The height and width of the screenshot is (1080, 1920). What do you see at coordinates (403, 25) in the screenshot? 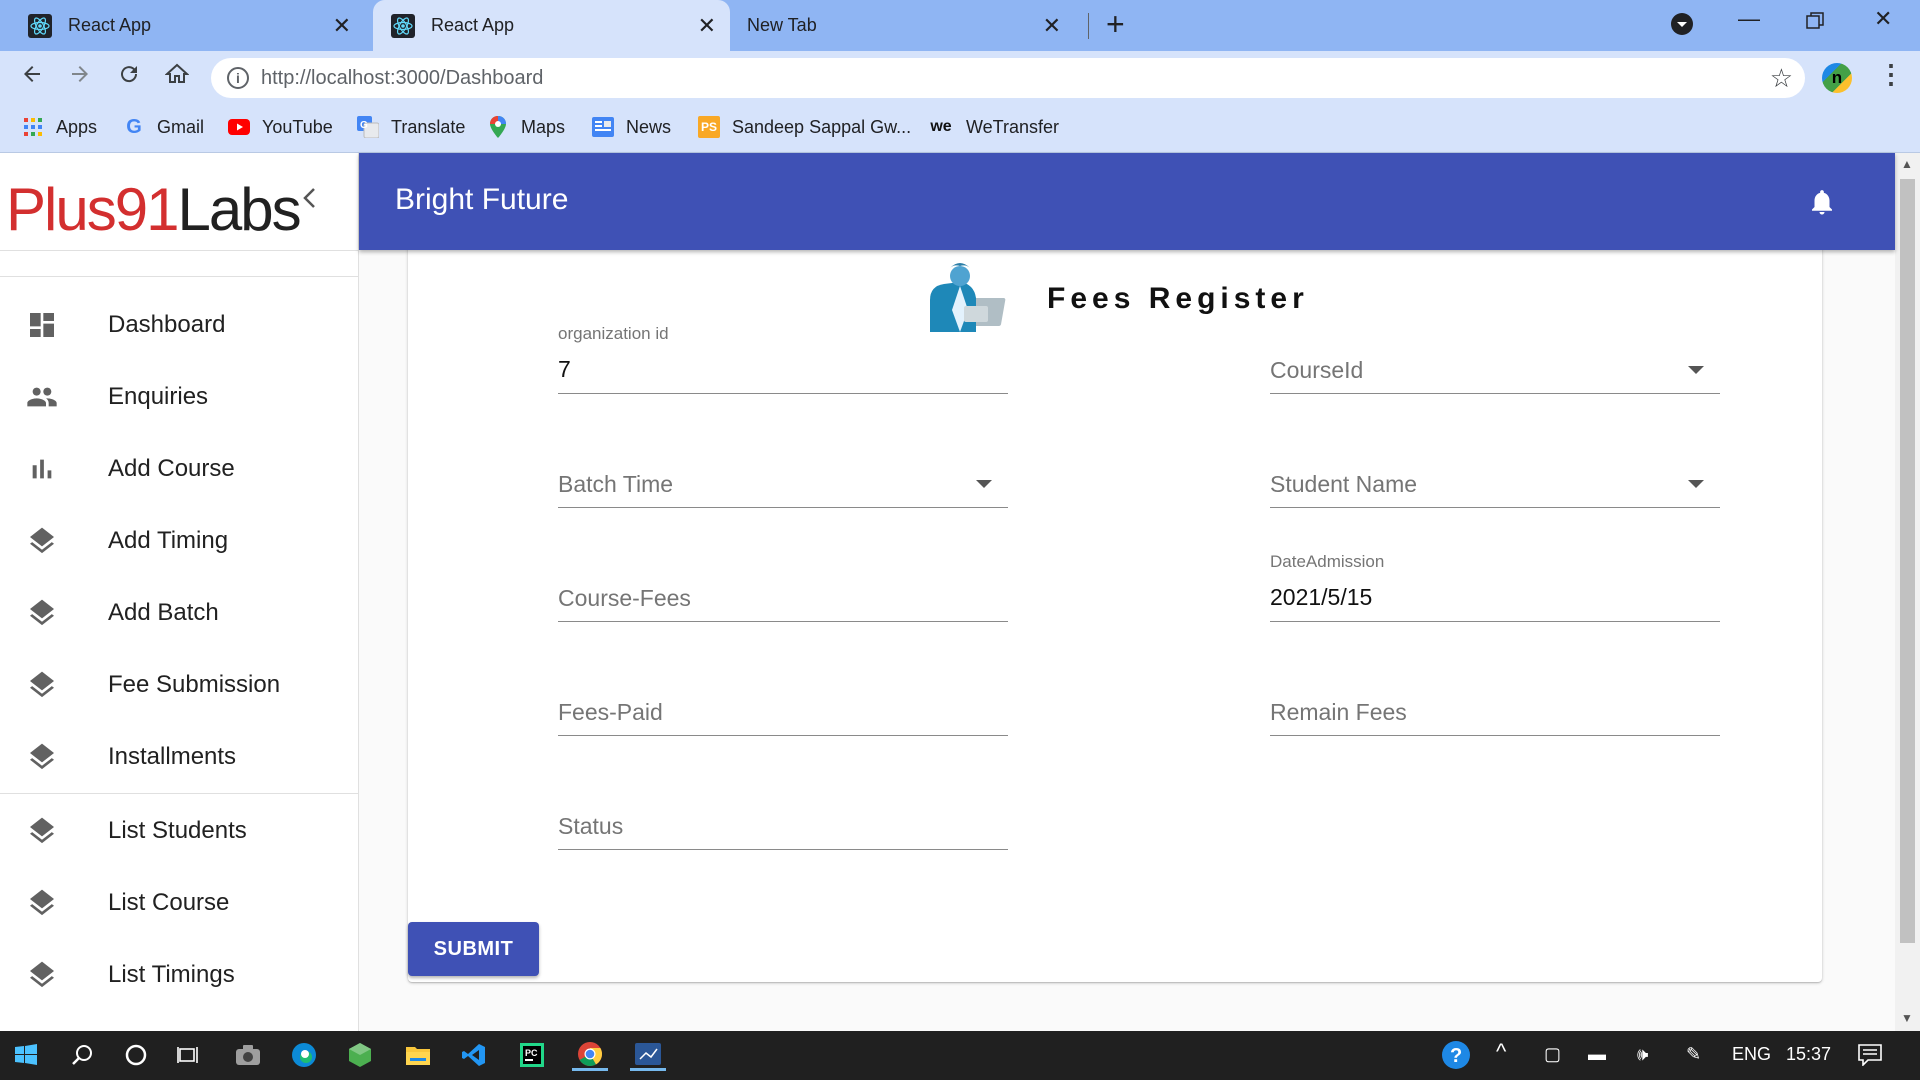
I see `react-icon` at bounding box center [403, 25].